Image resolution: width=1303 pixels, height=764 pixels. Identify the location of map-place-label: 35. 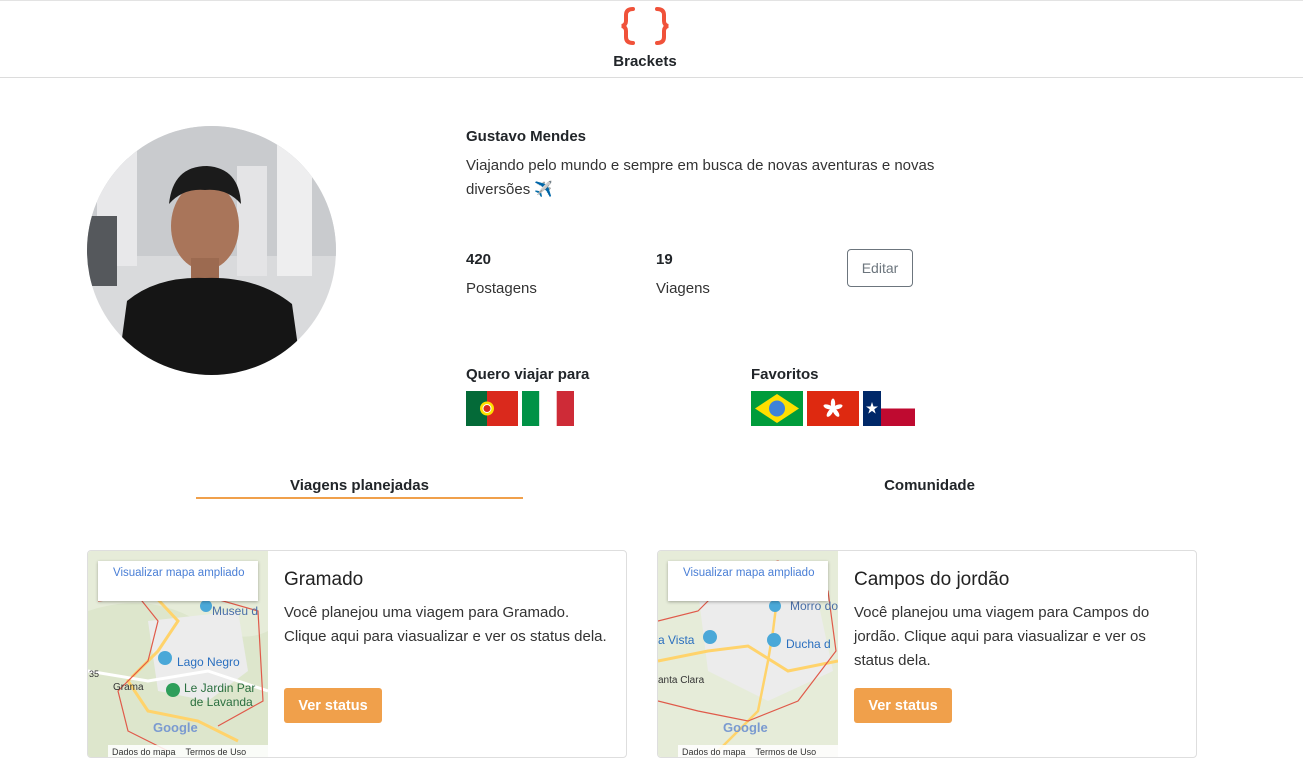
(94, 674).